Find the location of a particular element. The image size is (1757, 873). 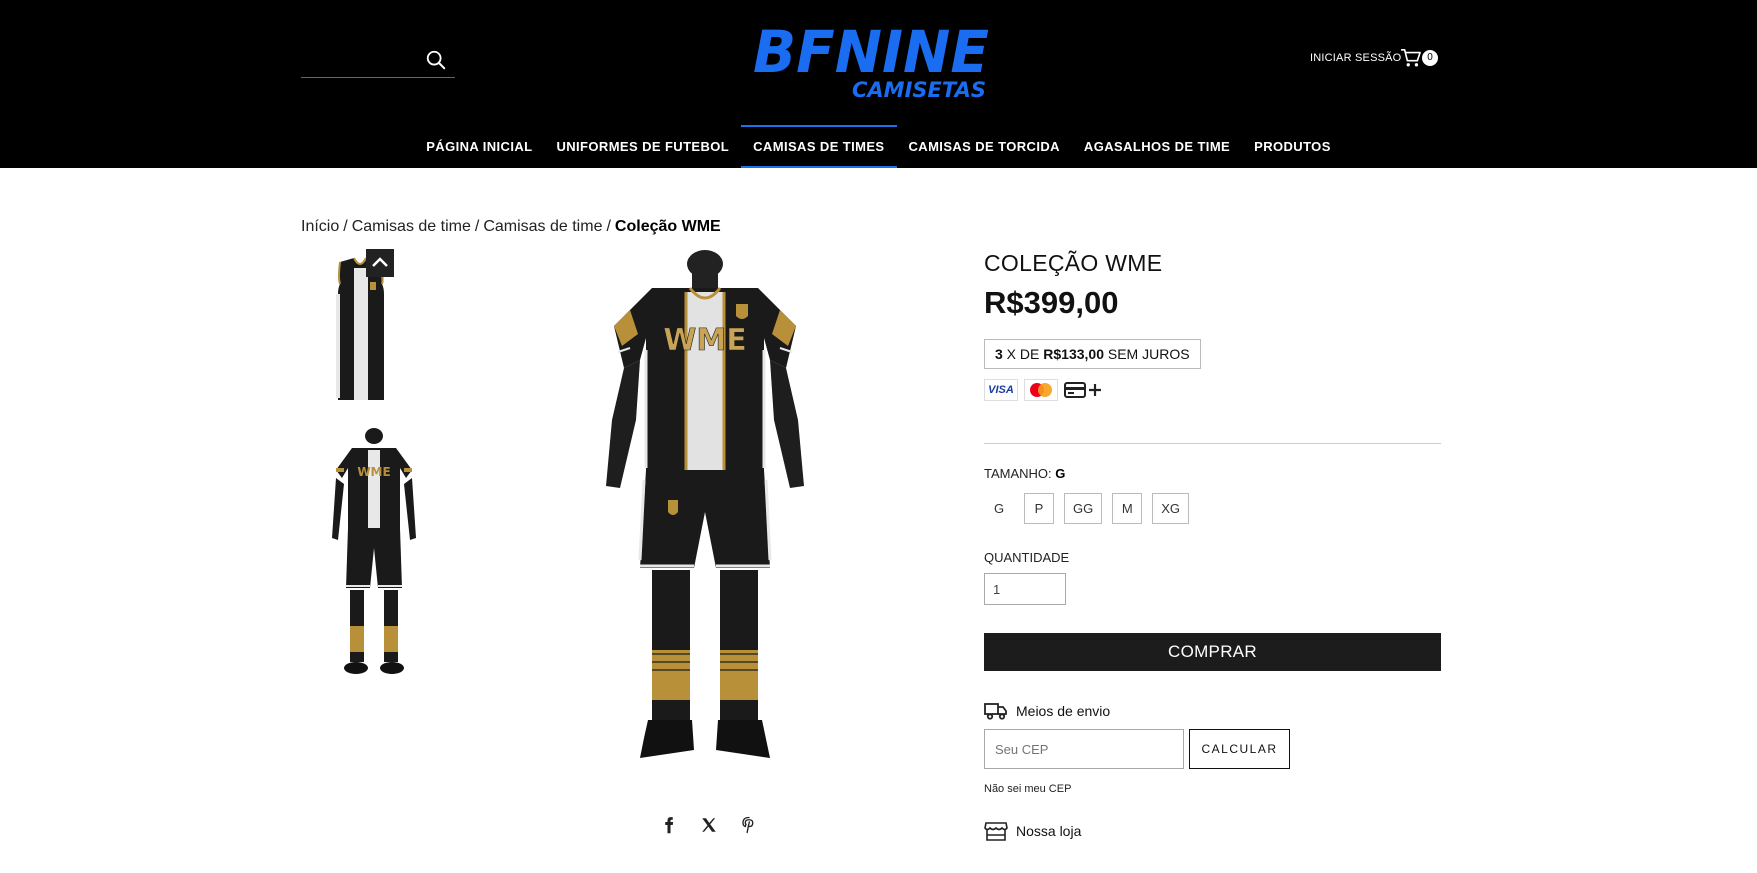

visa-icon: VISA is located at coordinates (1001, 390).